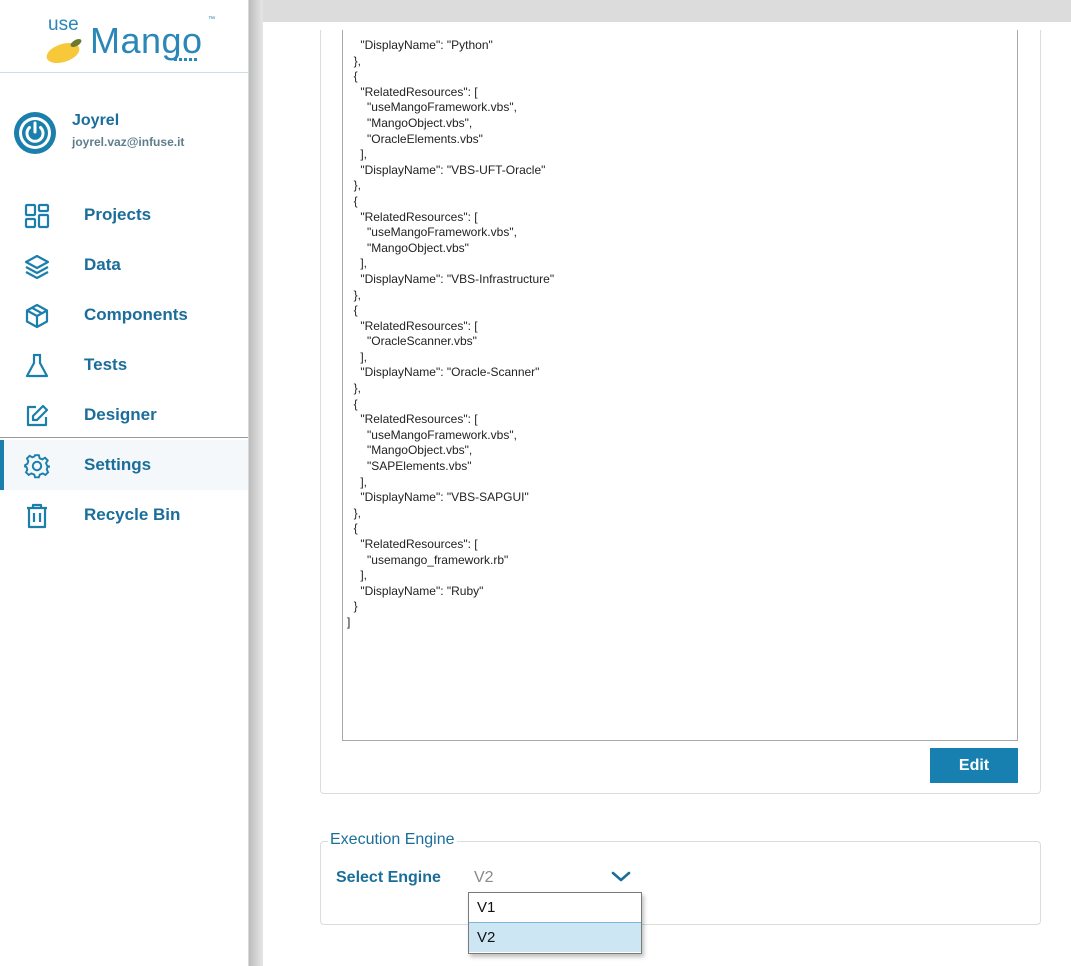 The height and width of the screenshot is (966, 1071). What do you see at coordinates (37, 516) in the screenshot?
I see `trash-icon` at bounding box center [37, 516].